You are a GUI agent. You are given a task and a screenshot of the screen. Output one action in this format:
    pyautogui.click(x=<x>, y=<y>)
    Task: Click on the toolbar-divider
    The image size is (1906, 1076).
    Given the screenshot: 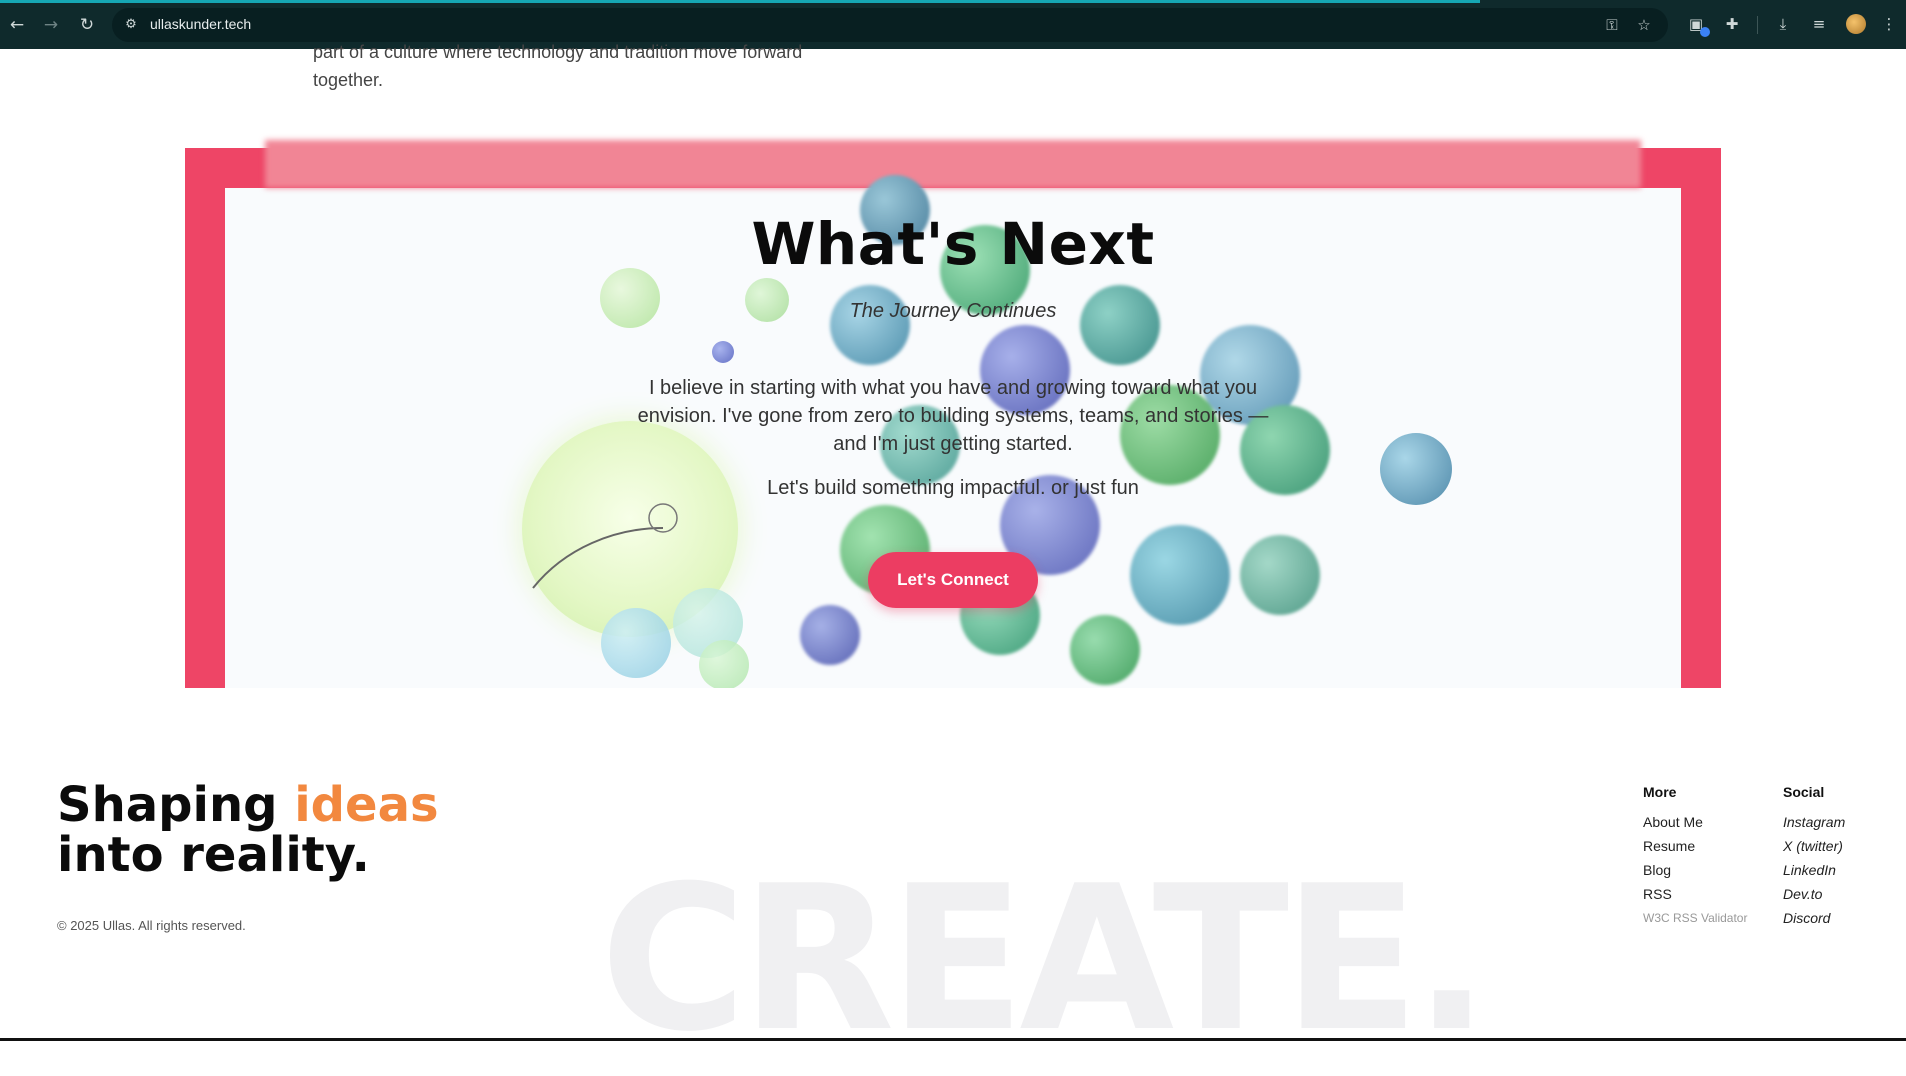 What is the action you would take?
    pyautogui.click(x=1757, y=25)
    